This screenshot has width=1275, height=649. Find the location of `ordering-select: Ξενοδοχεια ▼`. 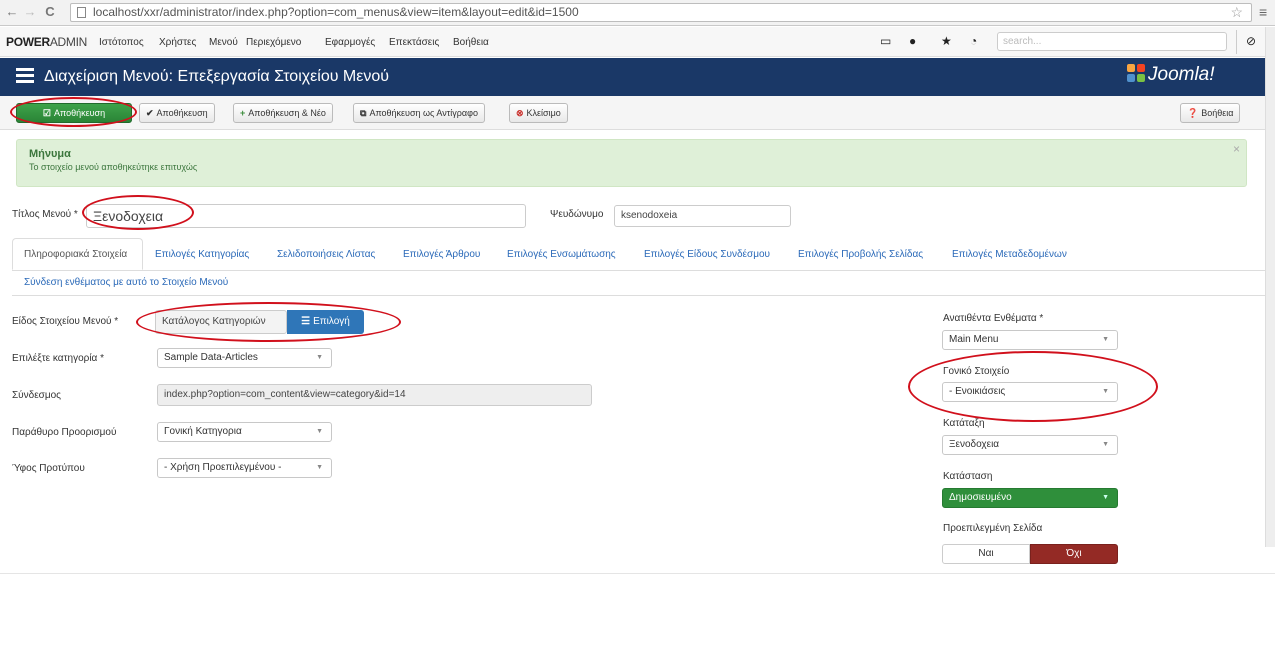

ordering-select: Ξενοδοχεια ▼ is located at coordinates (1030, 445).